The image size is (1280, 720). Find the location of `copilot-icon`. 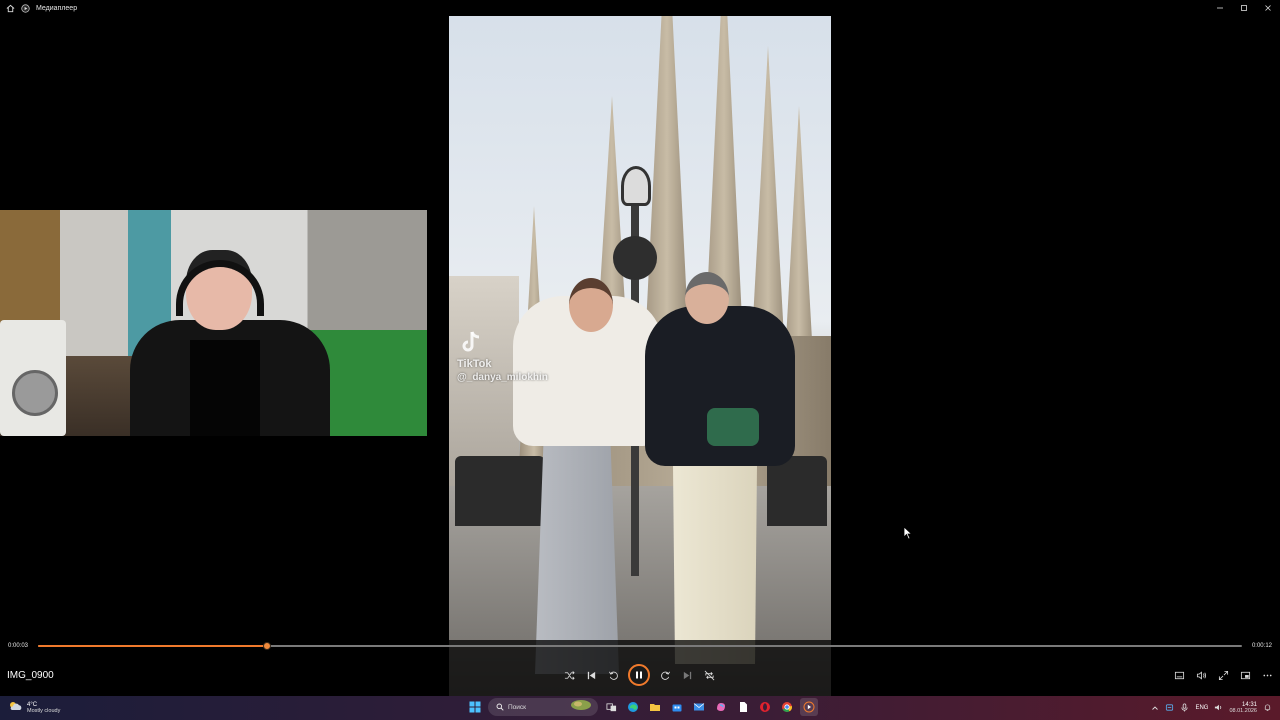

copilot-icon is located at coordinates (721, 707).